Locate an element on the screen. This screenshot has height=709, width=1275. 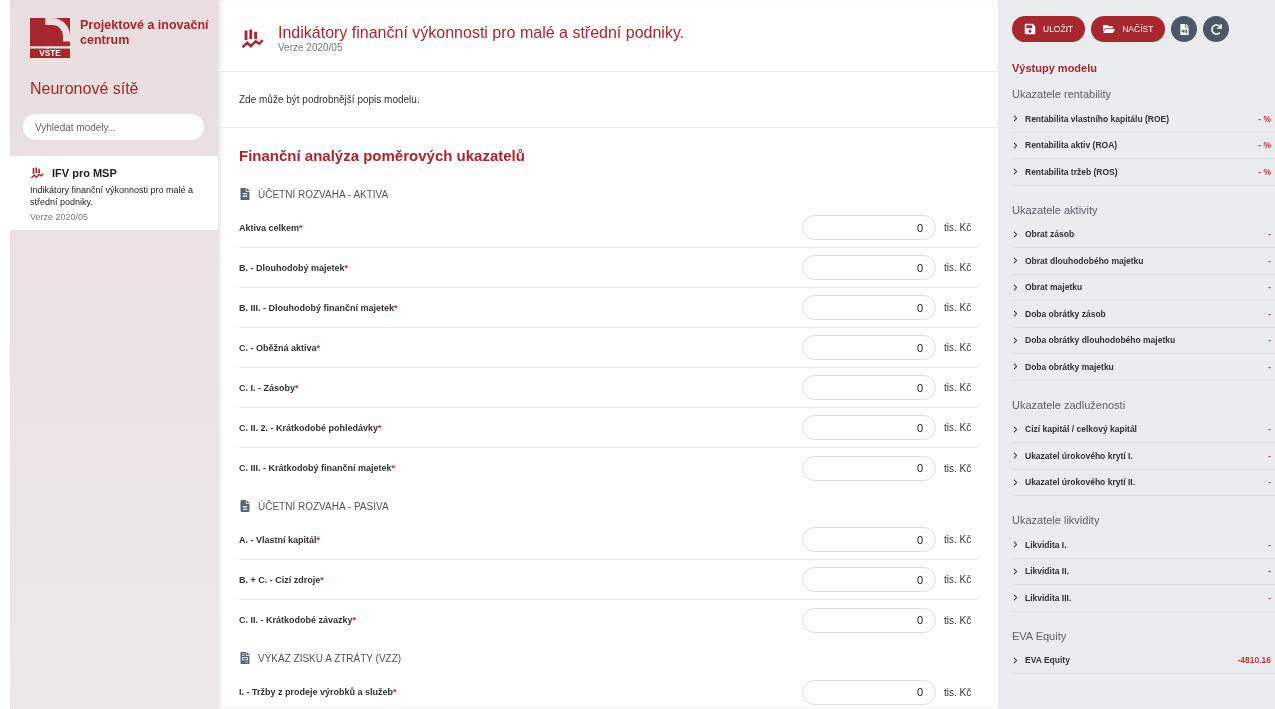
load-button: NAČÍST is located at coordinates (1128, 29).